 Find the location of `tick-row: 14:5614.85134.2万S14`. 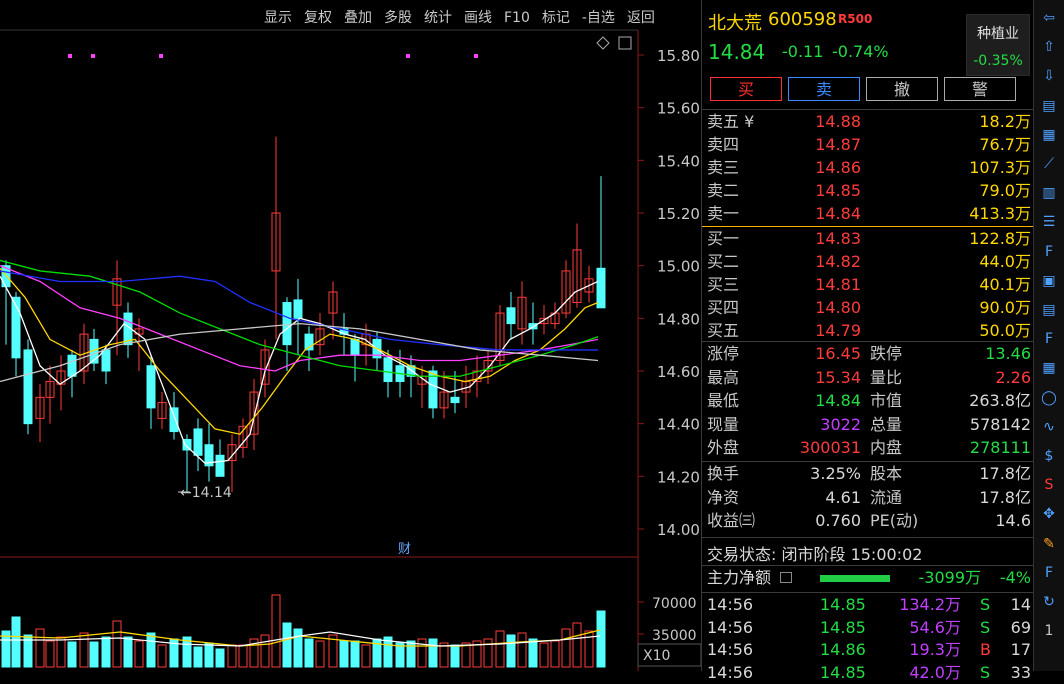

tick-row: 14:5614.85134.2万S14 is located at coordinates (867, 605).